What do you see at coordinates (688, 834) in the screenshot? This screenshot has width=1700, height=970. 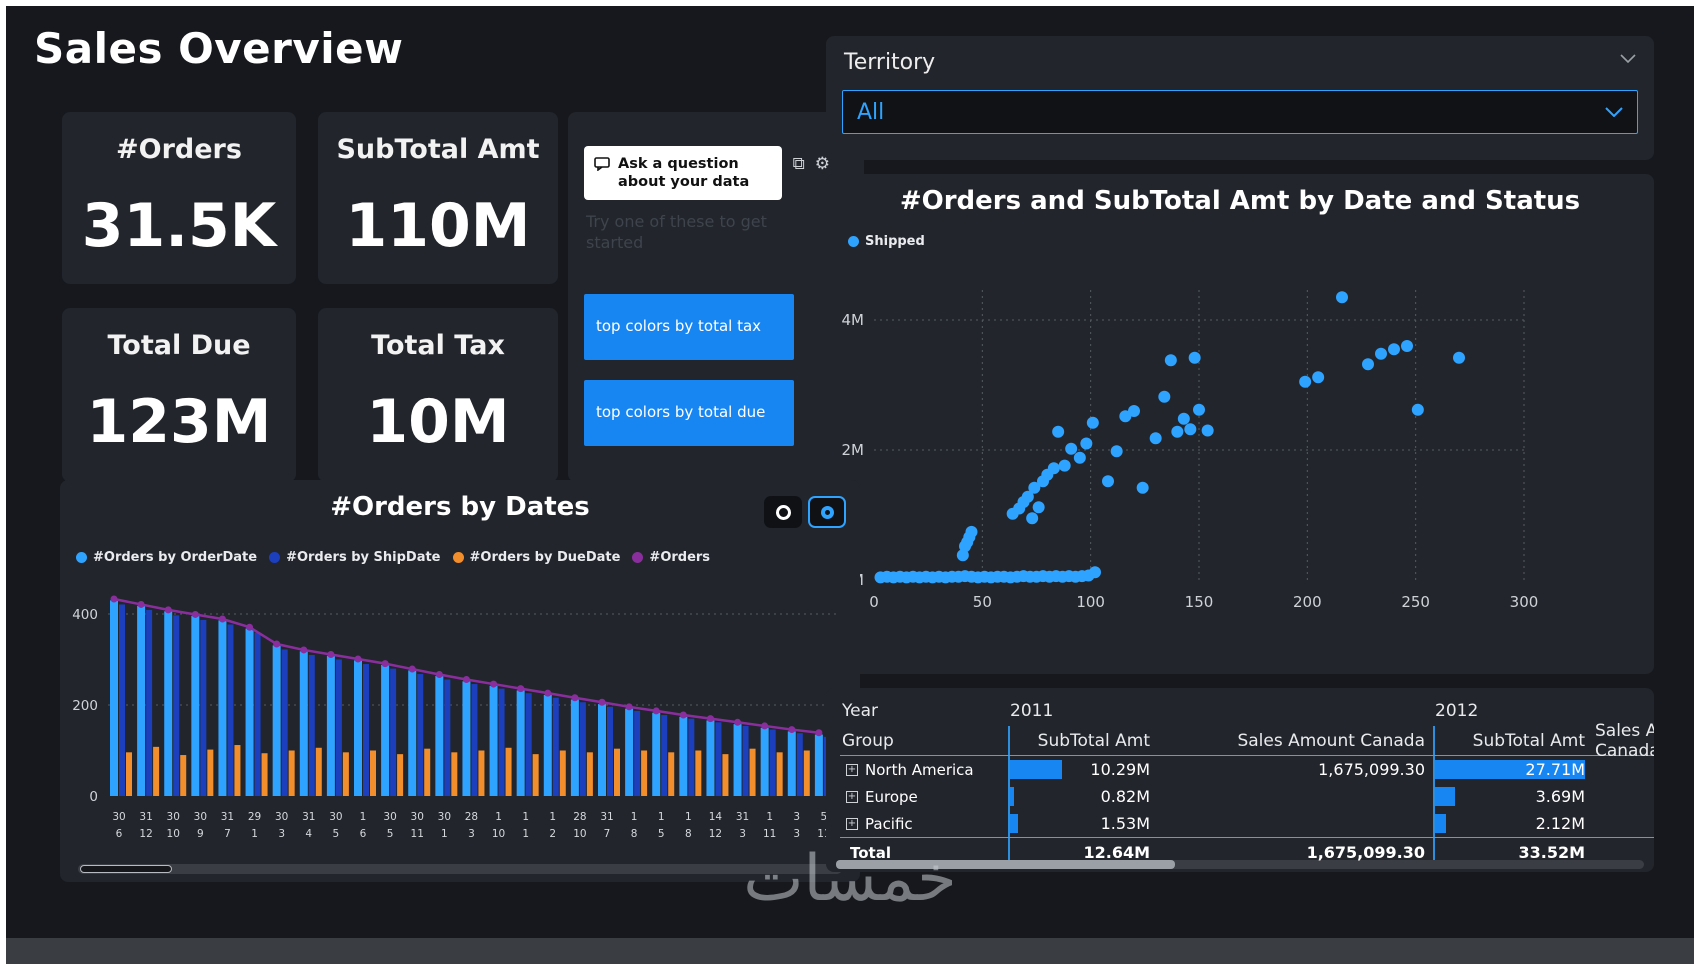 I see `svg-text: 8` at bounding box center [688, 834].